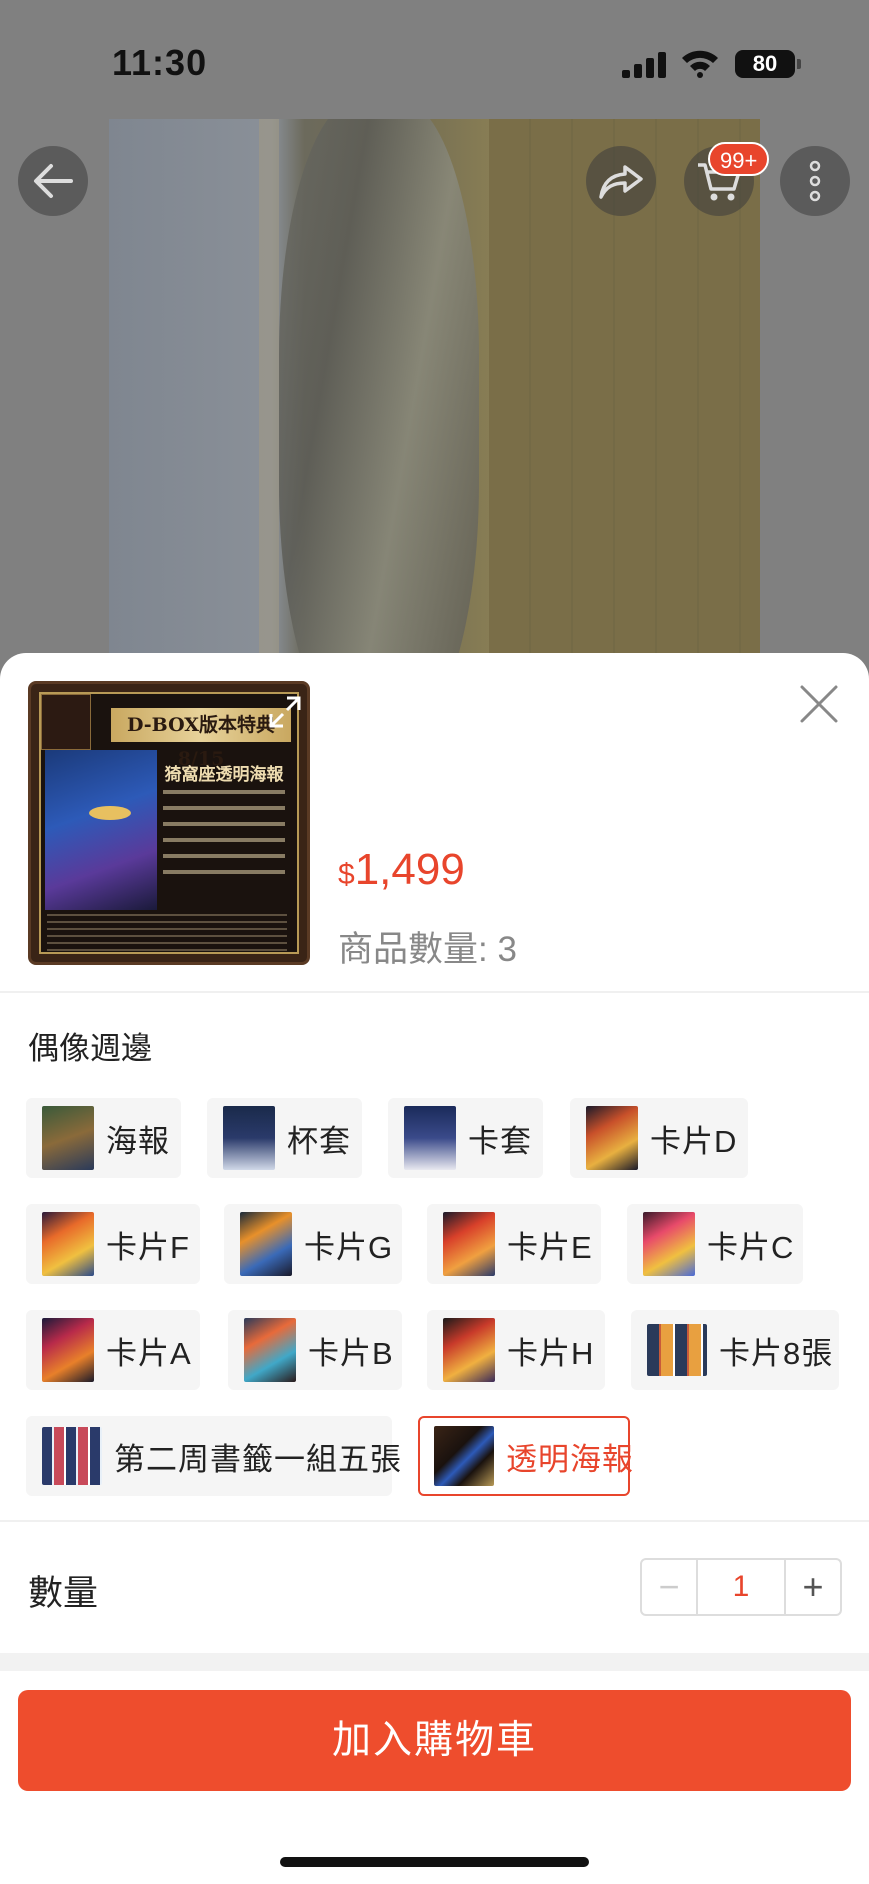 Image resolution: width=869 pixels, height=1884 pixels. Describe the element at coordinates (500, 1141) in the screenshot. I see `option-label: 卡套` at that location.